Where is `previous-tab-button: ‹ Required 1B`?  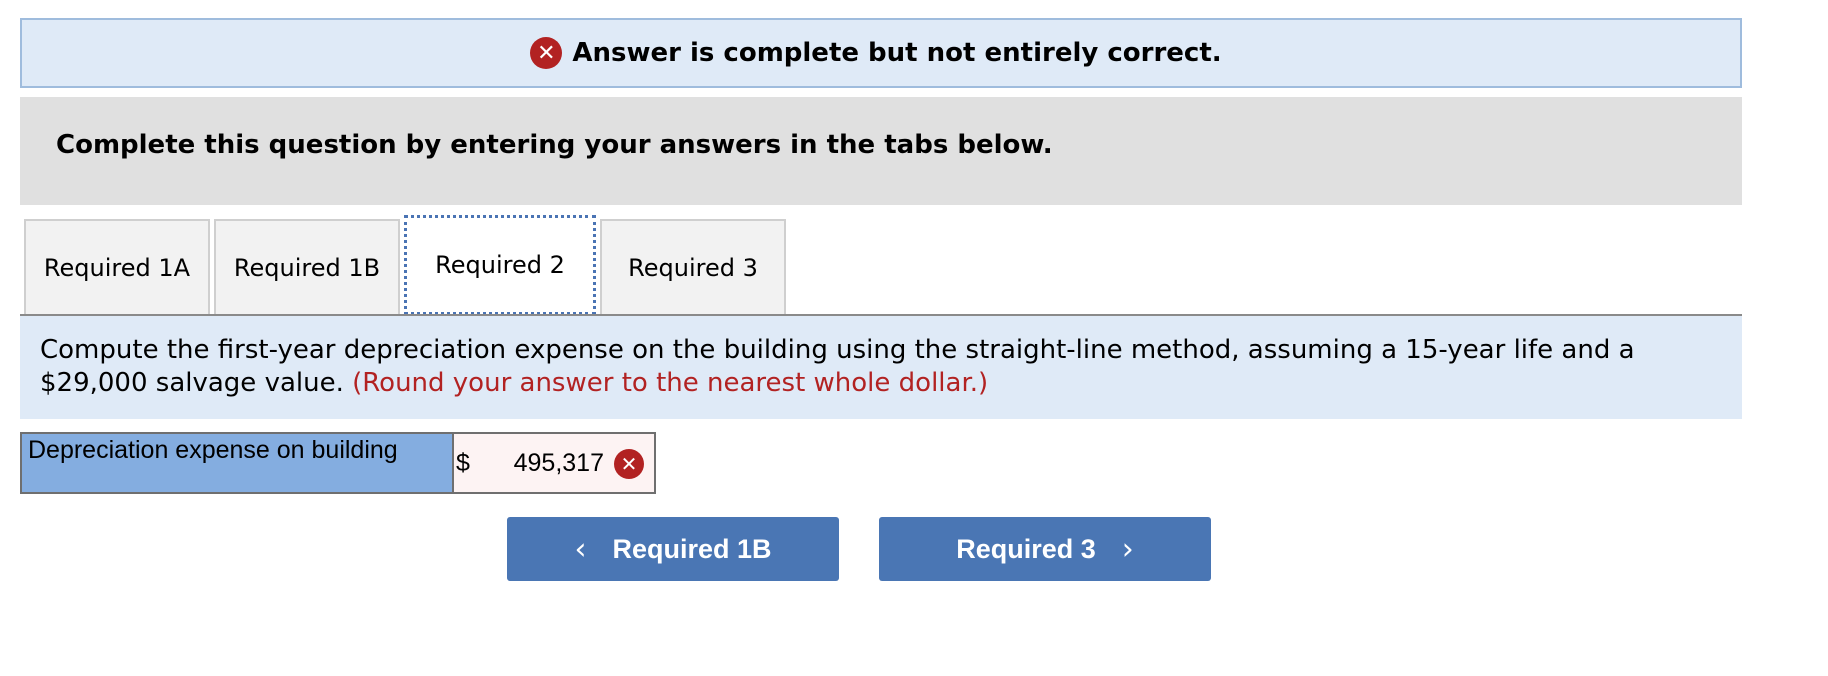 previous-tab-button: ‹ Required 1B is located at coordinates (673, 549).